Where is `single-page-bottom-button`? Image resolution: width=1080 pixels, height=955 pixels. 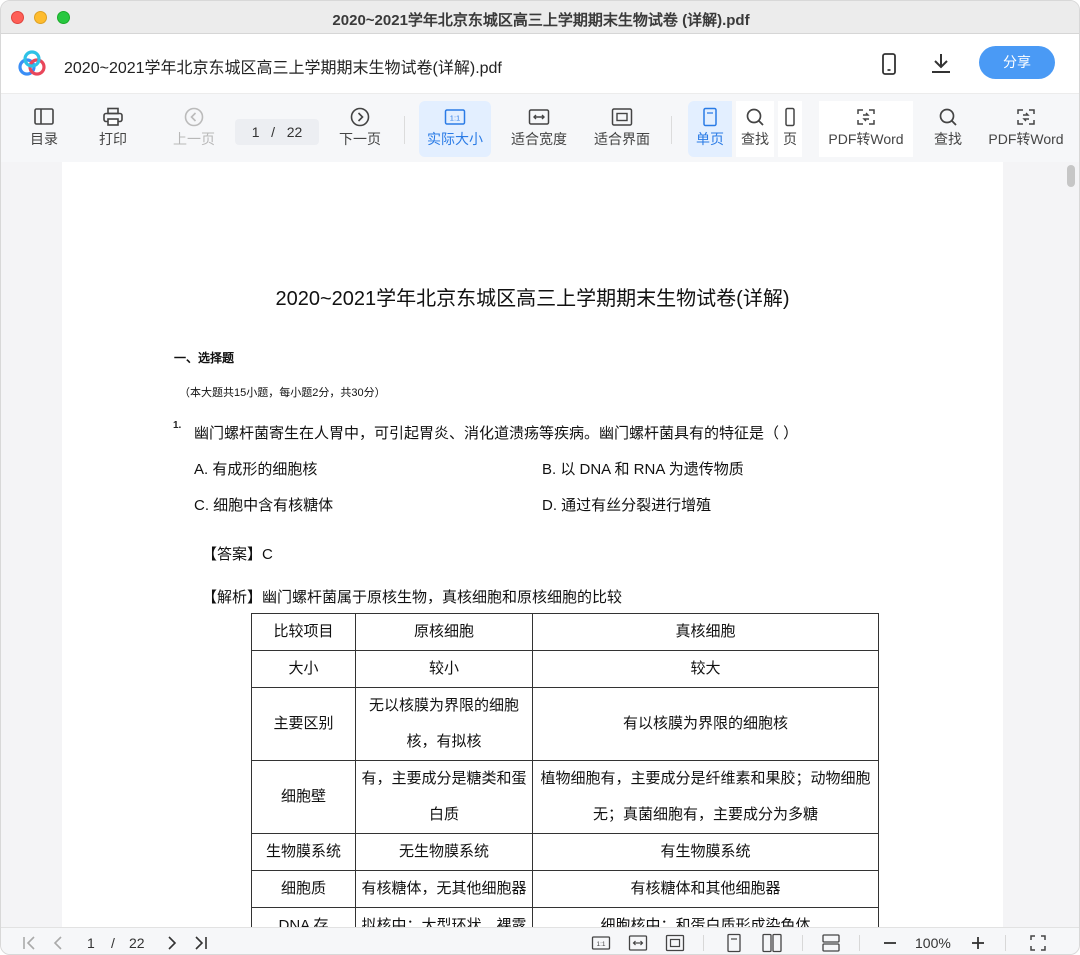 single-page-bottom-button is located at coordinates (734, 943).